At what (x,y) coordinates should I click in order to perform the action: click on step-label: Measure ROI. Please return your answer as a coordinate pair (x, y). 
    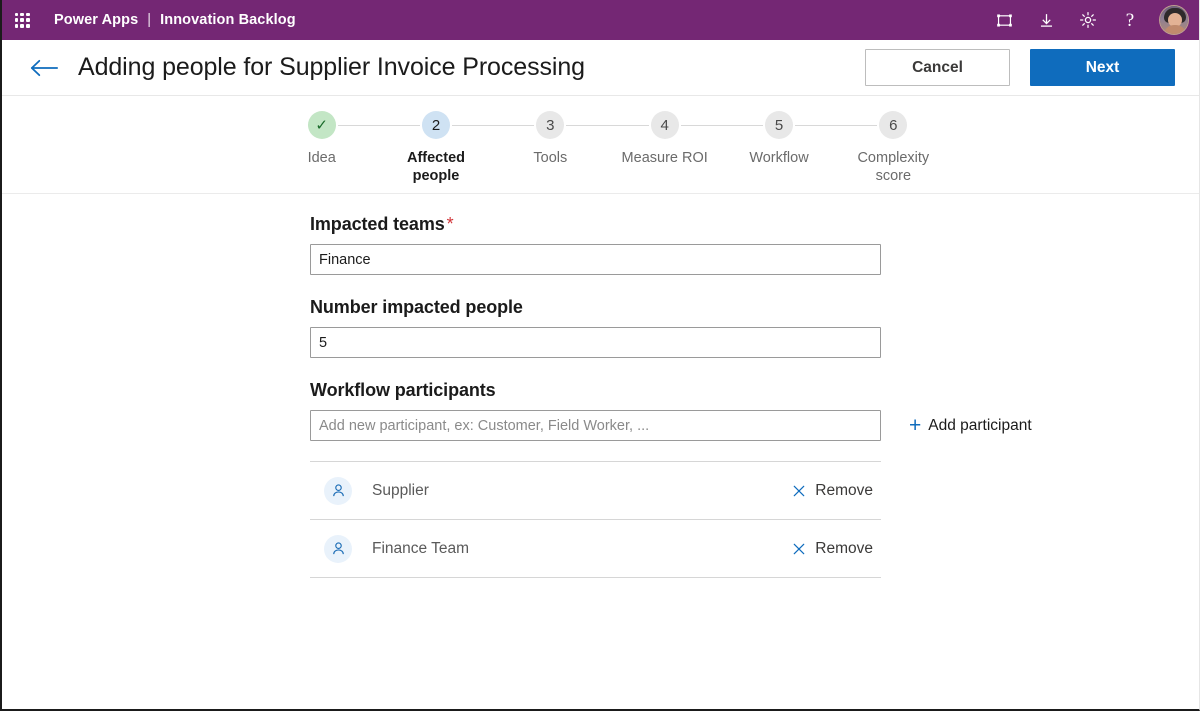
    Looking at the image, I should click on (664, 158).